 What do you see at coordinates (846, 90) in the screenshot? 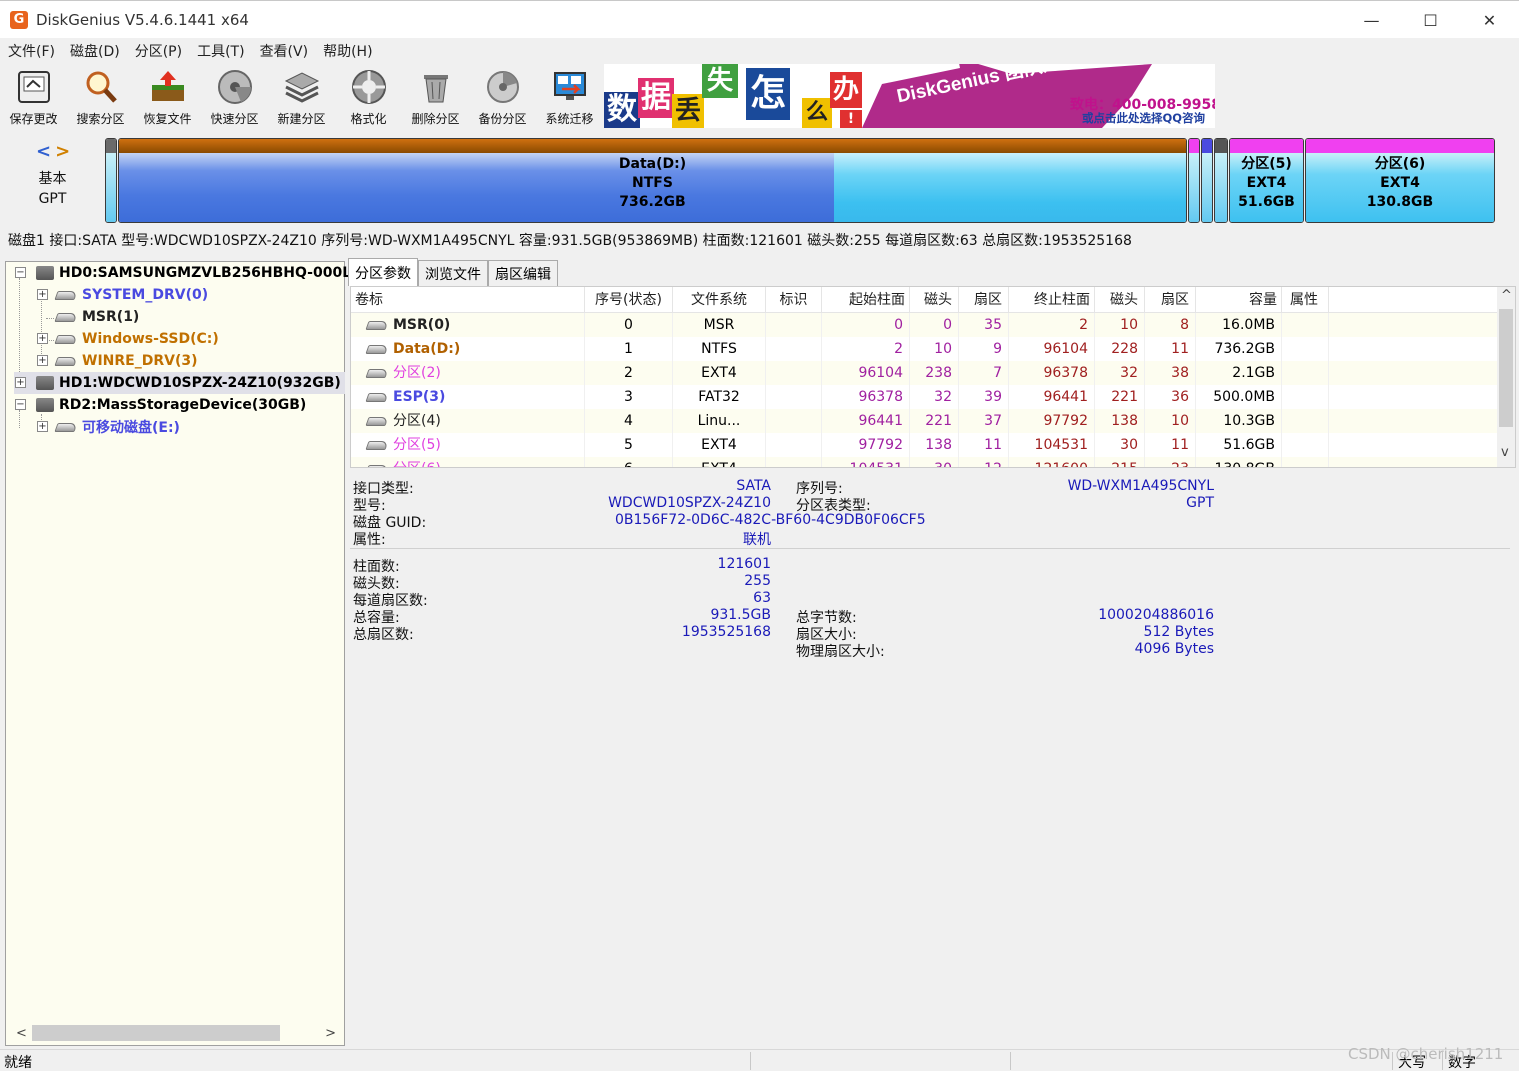
I see `ad-char-7: 办` at bounding box center [846, 90].